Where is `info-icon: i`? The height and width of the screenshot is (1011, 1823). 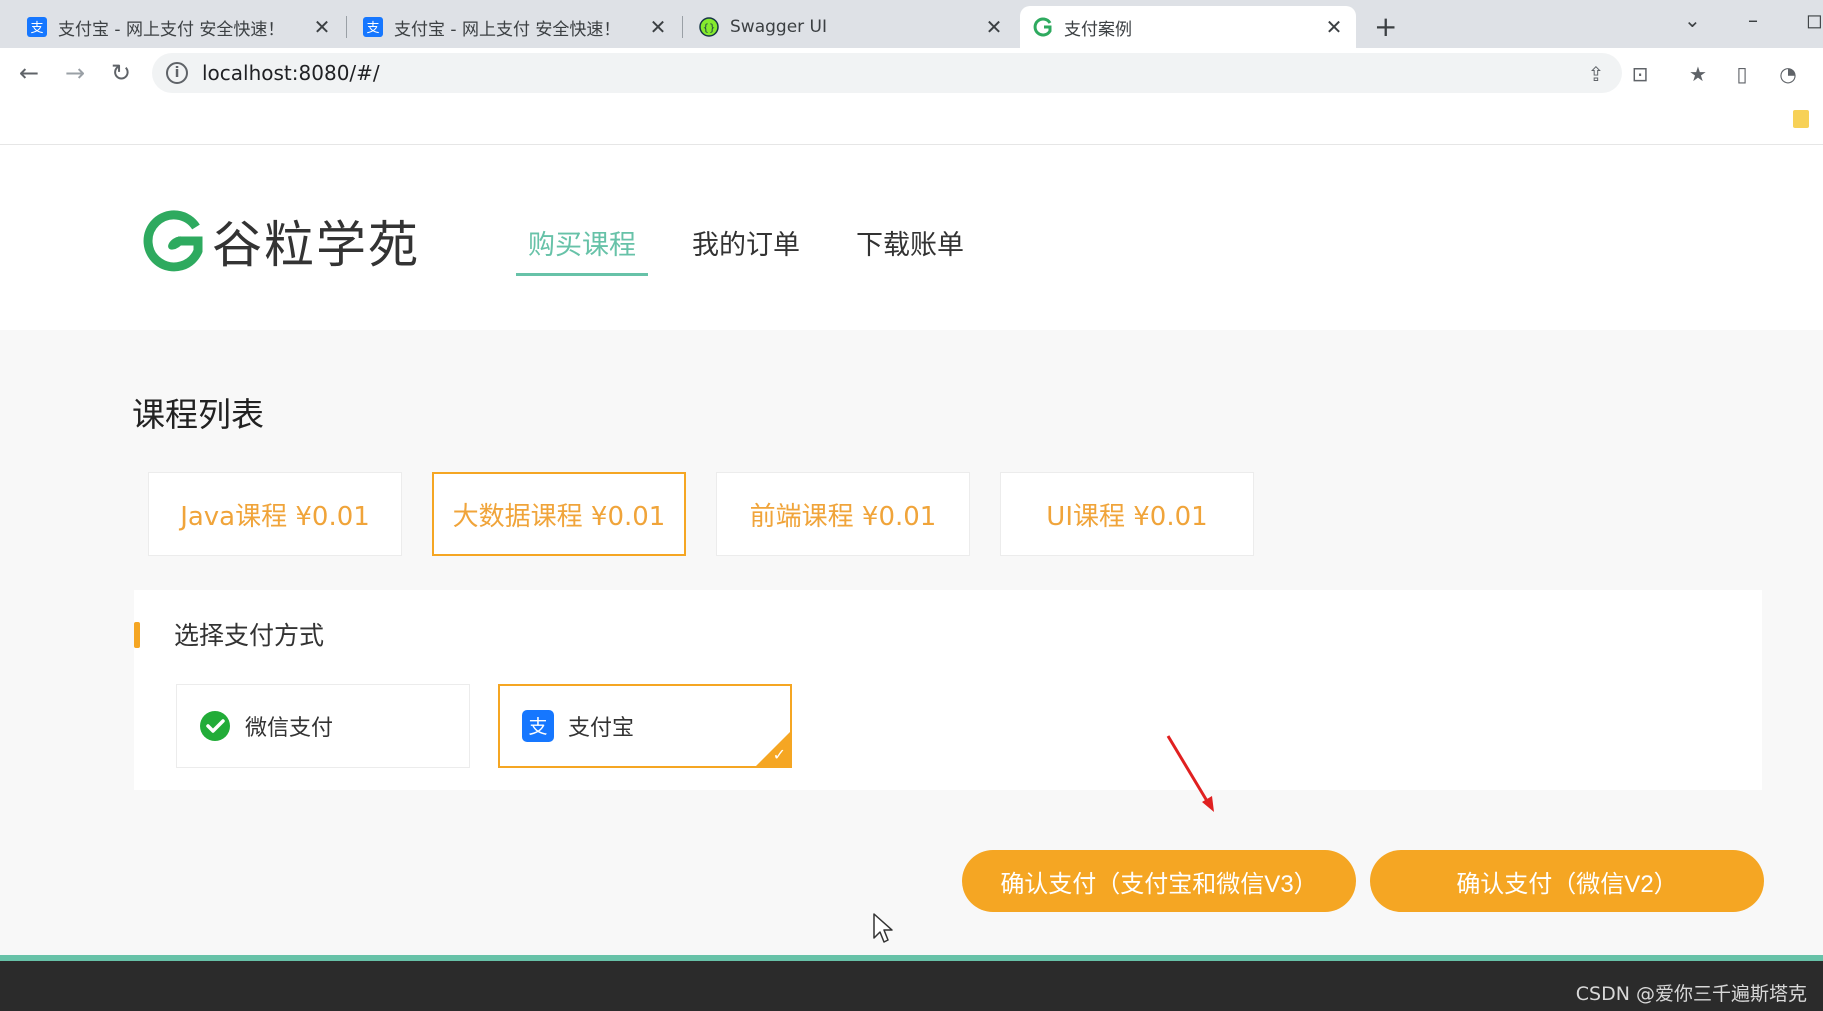 info-icon: i is located at coordinates (177, 73).